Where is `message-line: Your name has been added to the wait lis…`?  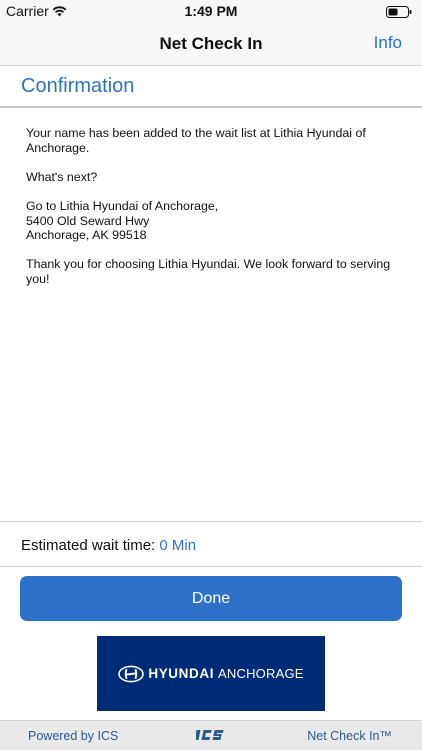 message-line: Your name has been added to the wait lis… is located at coordinates (196, 133).